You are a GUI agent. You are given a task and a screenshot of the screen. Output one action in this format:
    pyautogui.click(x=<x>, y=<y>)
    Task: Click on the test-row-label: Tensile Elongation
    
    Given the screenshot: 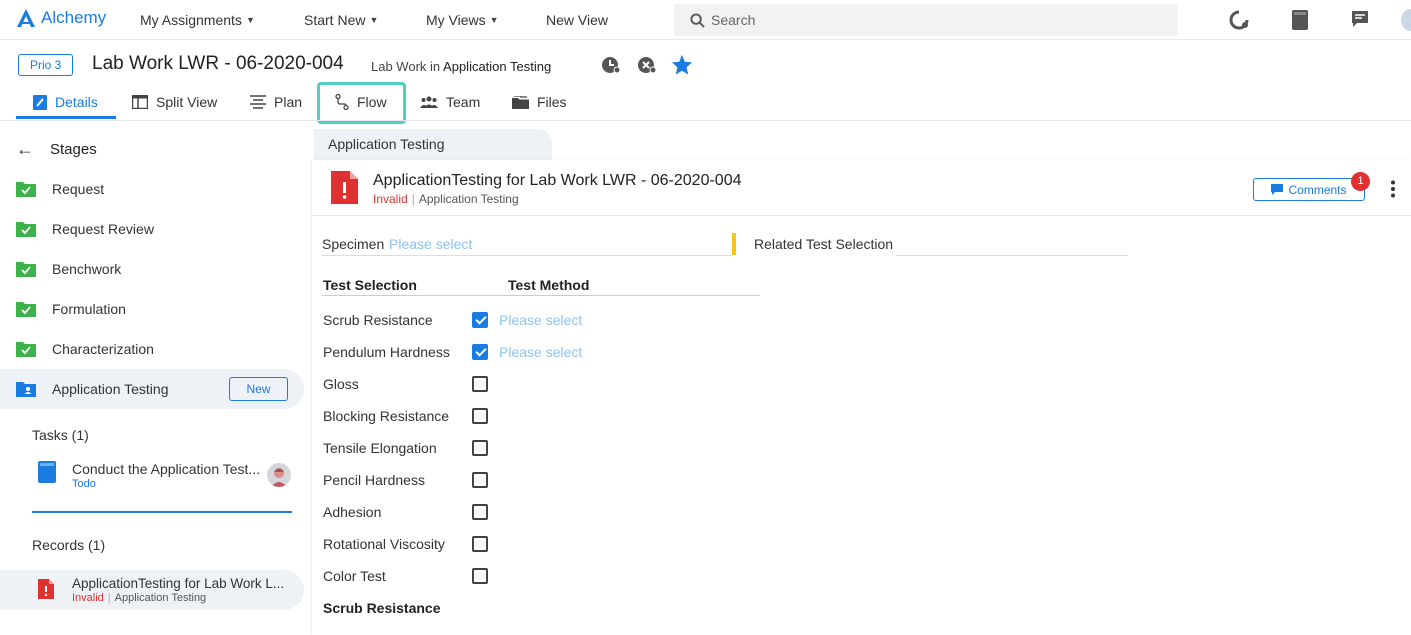 What is the action you would take?
    pyautogui.click(x=380, y=448)
    